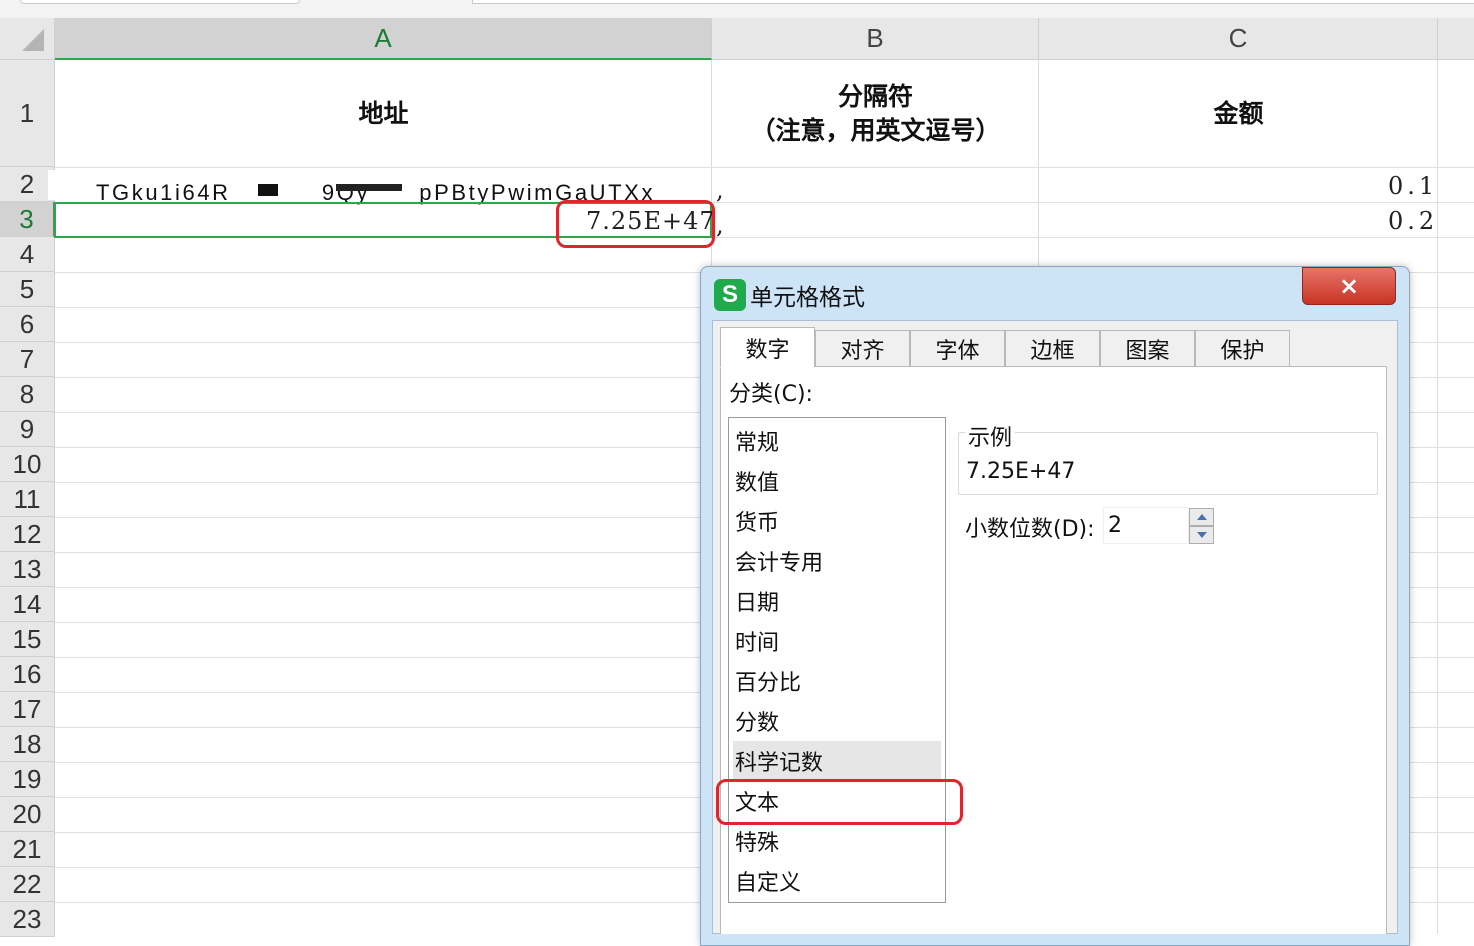  What do you see at coordinates (837, 521) in the screenshot?
I see `category-currency: 货币` at bounding box center [837, 521].